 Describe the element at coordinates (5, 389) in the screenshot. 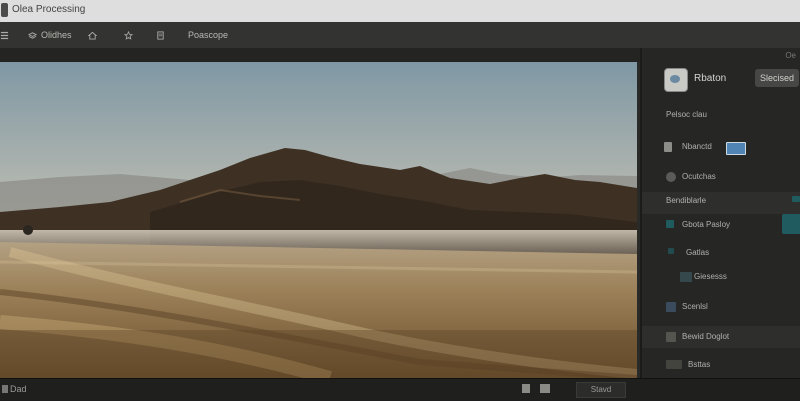

I see `status-icon` at that location.